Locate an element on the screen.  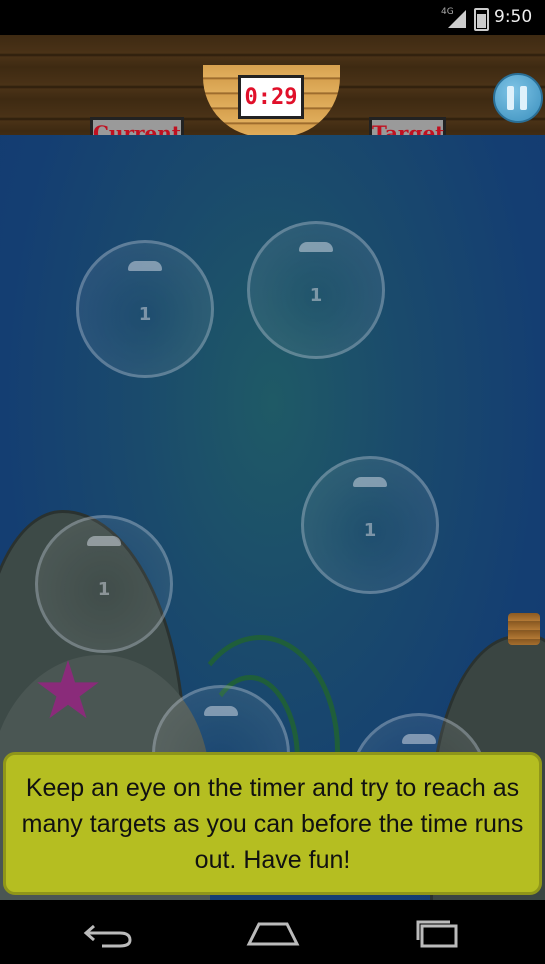
pause-button is located at coordinates (518, 98).